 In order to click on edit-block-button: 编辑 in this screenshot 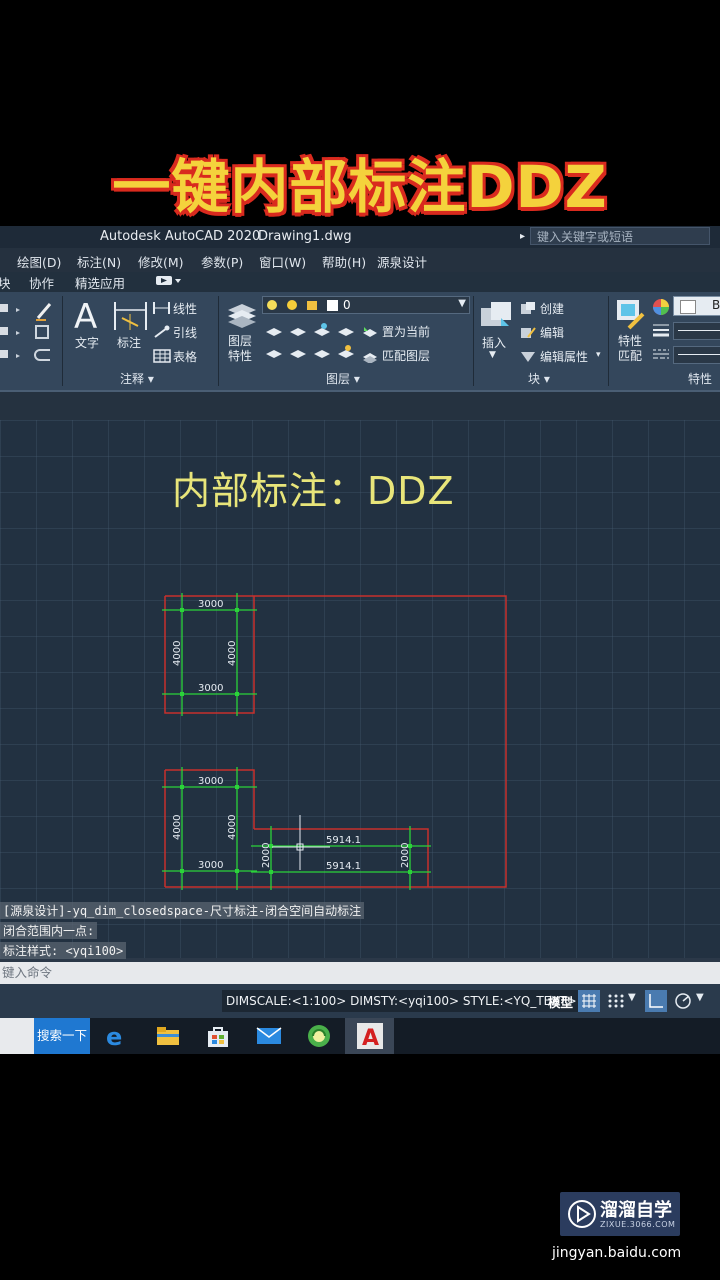, I will do `click(552, 332)`.